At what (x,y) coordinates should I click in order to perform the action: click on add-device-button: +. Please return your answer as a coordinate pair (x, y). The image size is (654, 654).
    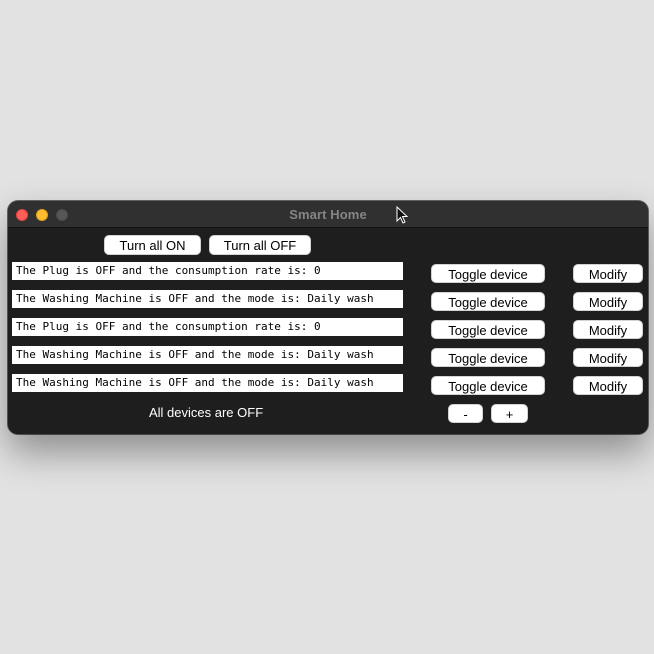
    Looking at the image, I should click on (509, 413).